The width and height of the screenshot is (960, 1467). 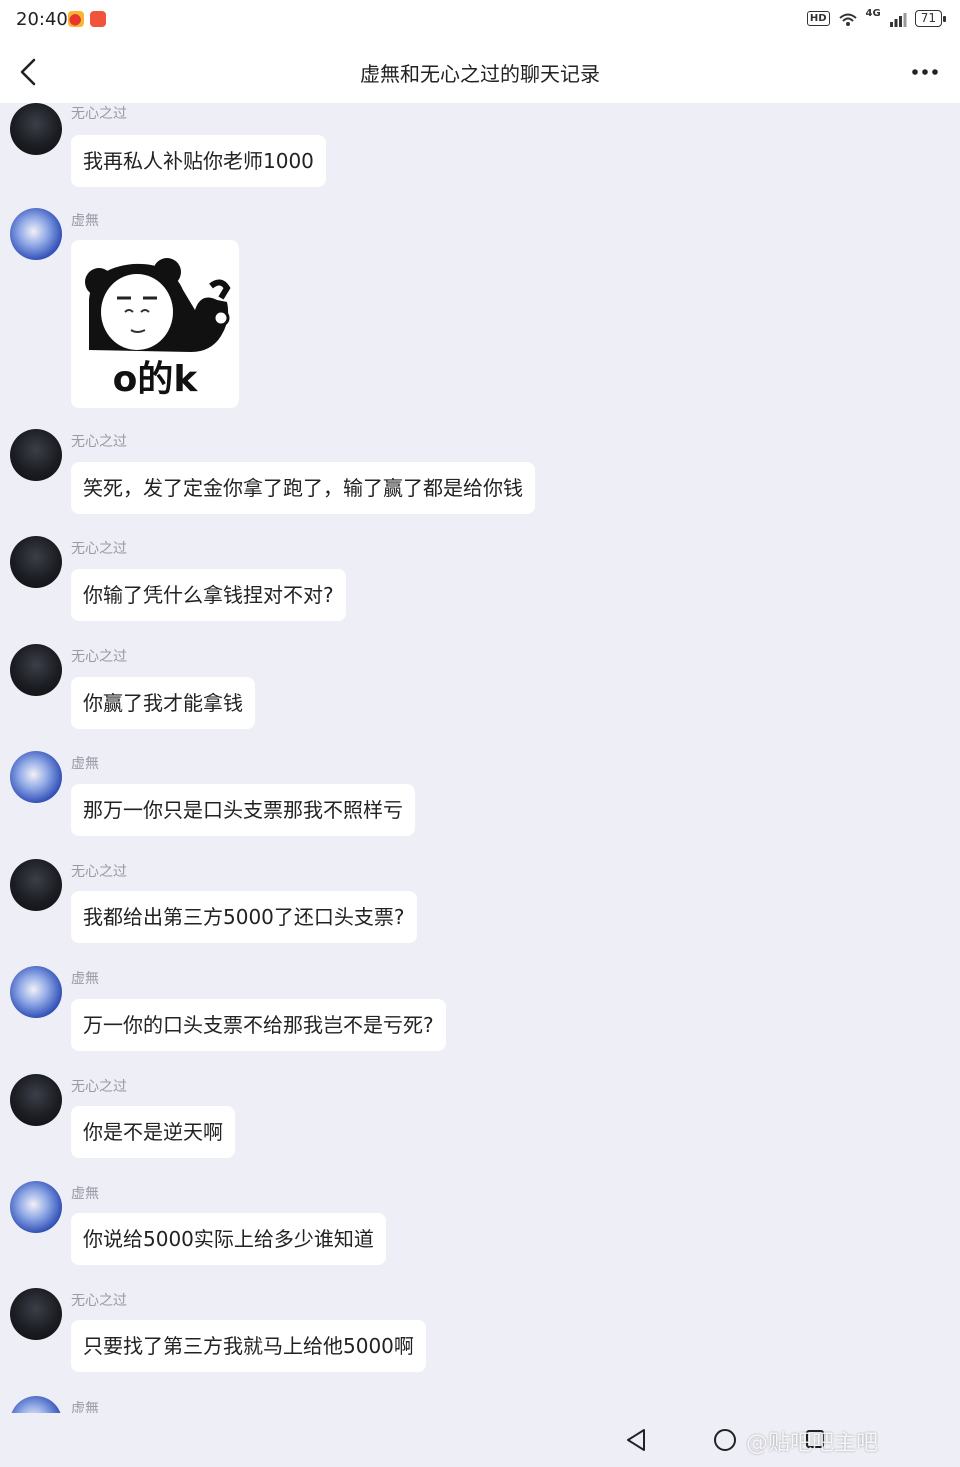 What do you see at coordinates (155, 379) in the screenshot?
I see `sticker-text: o的k` at bounding box center [155, 379].